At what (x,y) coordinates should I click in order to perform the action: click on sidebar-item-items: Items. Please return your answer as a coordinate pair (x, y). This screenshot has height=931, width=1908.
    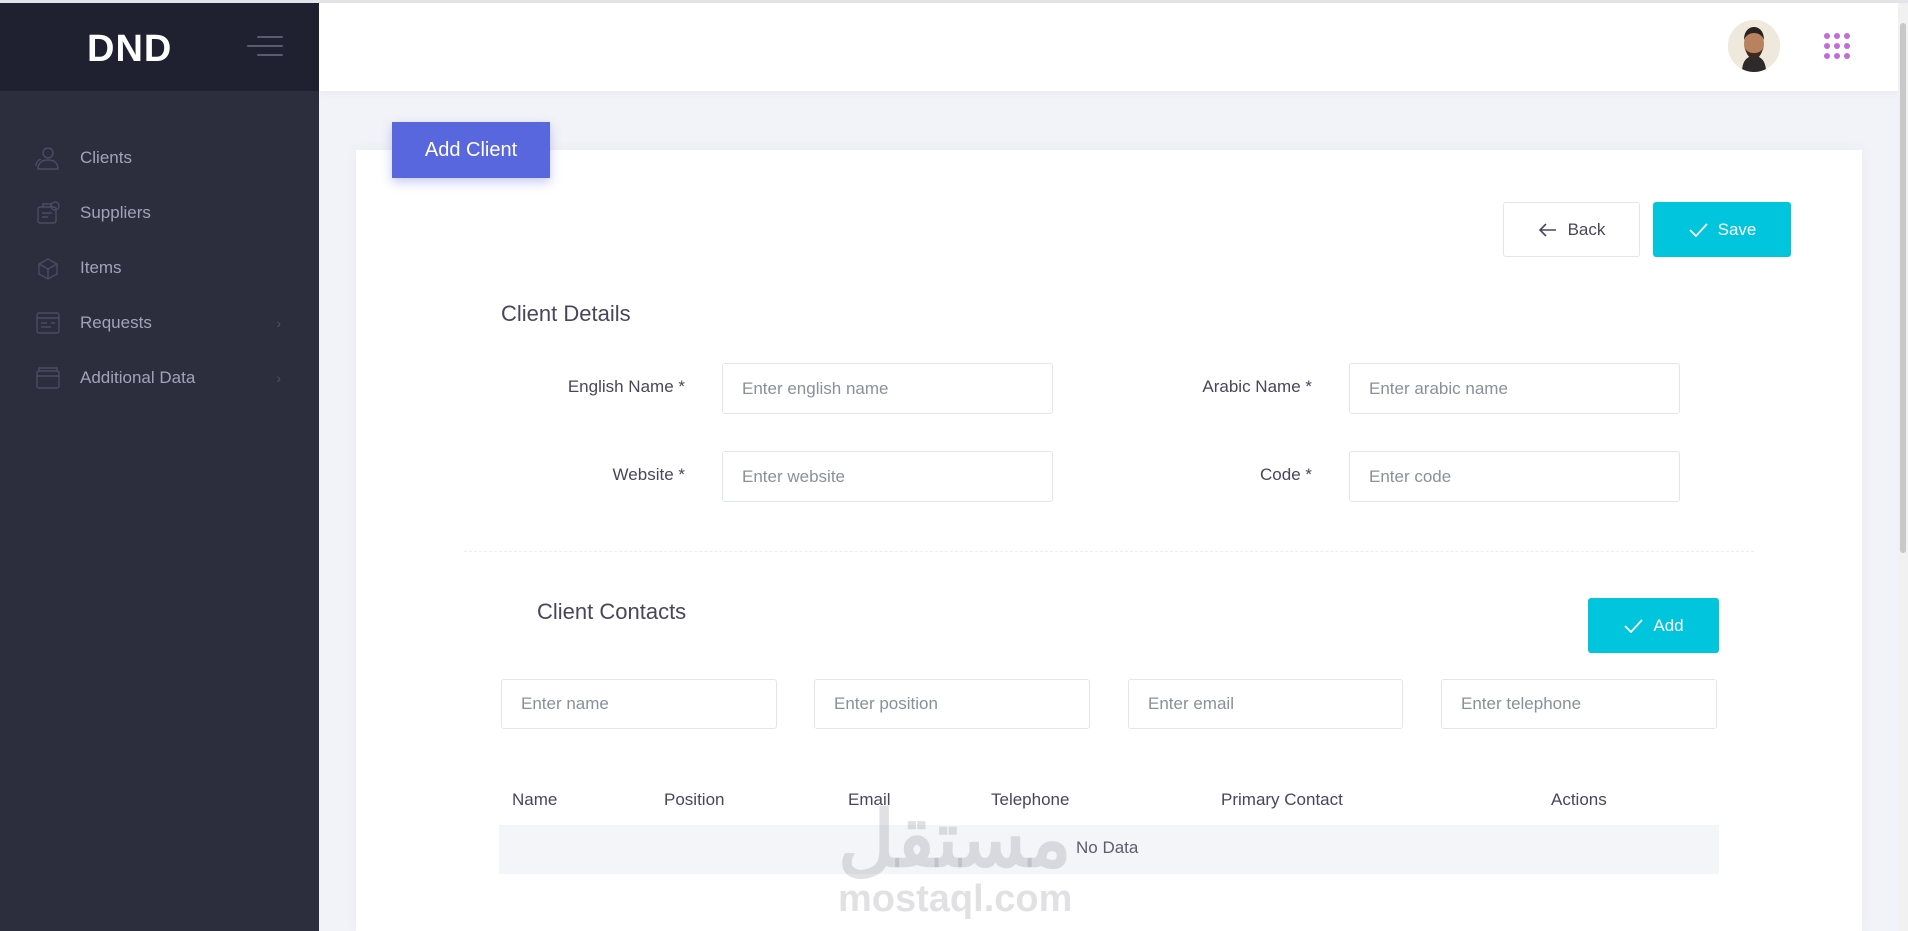
    Looking at the image, I should click on (159, 267).